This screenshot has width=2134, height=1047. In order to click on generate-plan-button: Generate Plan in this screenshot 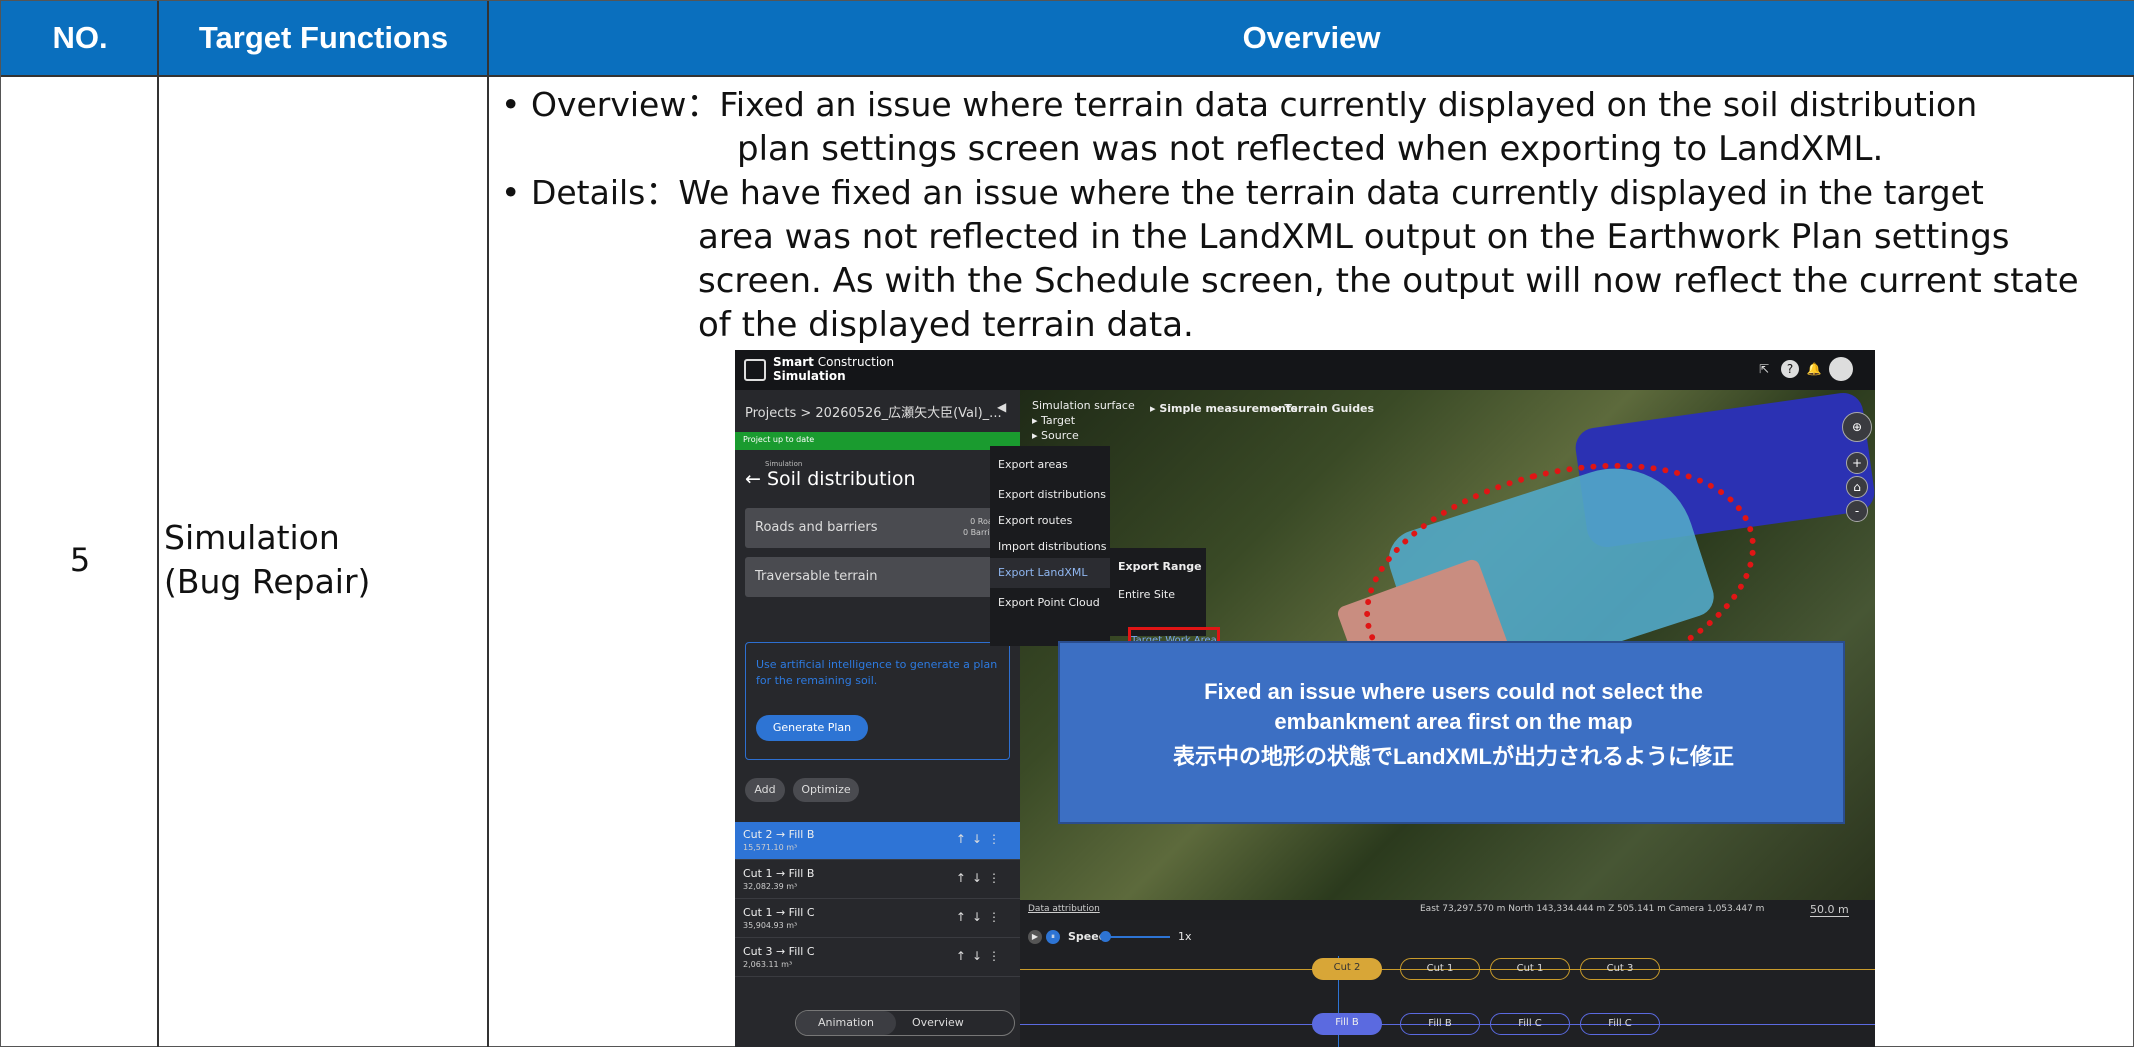, I will do `click(812, 728)`.